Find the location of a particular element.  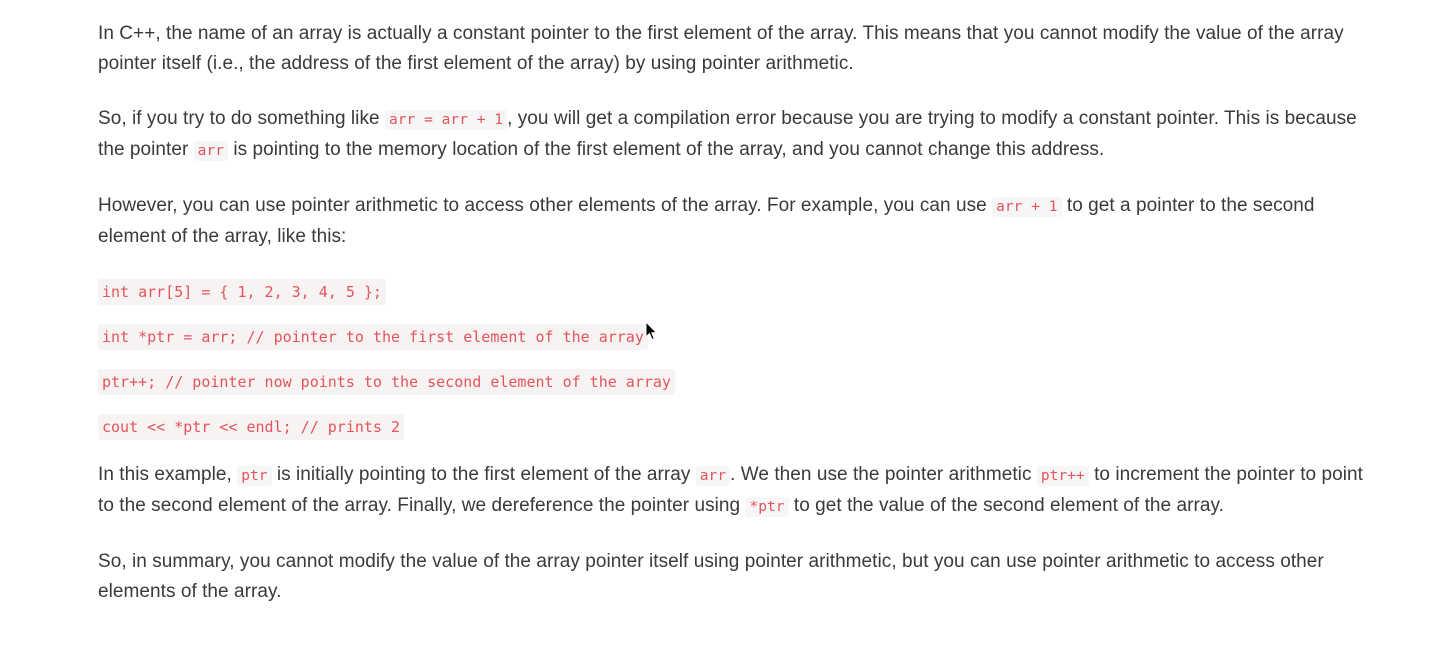

code-line-text: int arr[5] = { 1, 2, 3, 4, 5 }; is located at coordinates (242, 292).